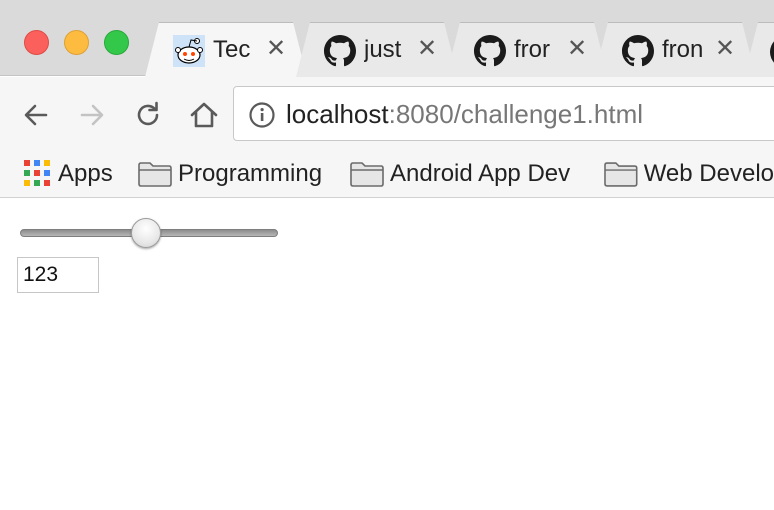  What do you see at coordinates (146, 233) in the screenshot?
I see `slider-thumb` at bounding box center [146, 233].